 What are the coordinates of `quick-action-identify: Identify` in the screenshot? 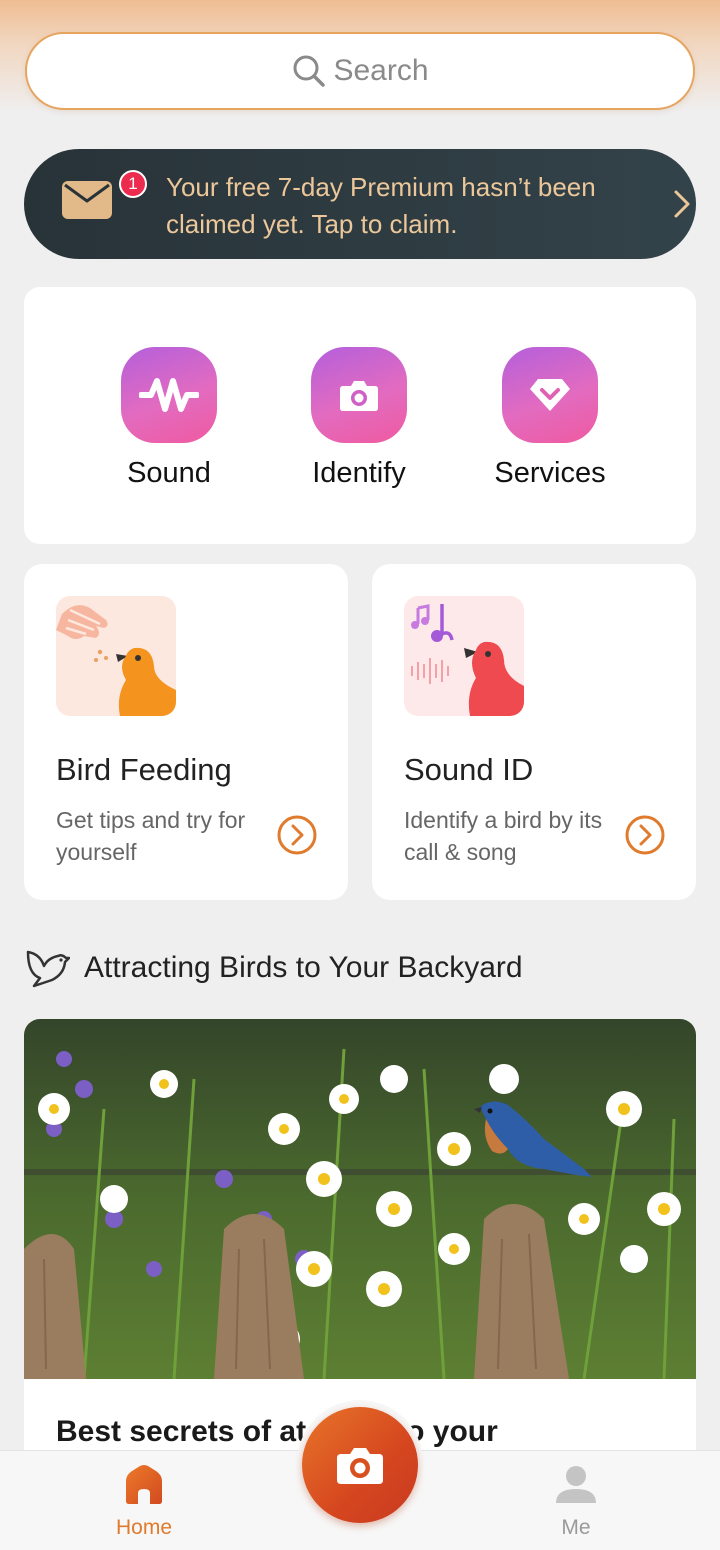 It's located at (359, 418).